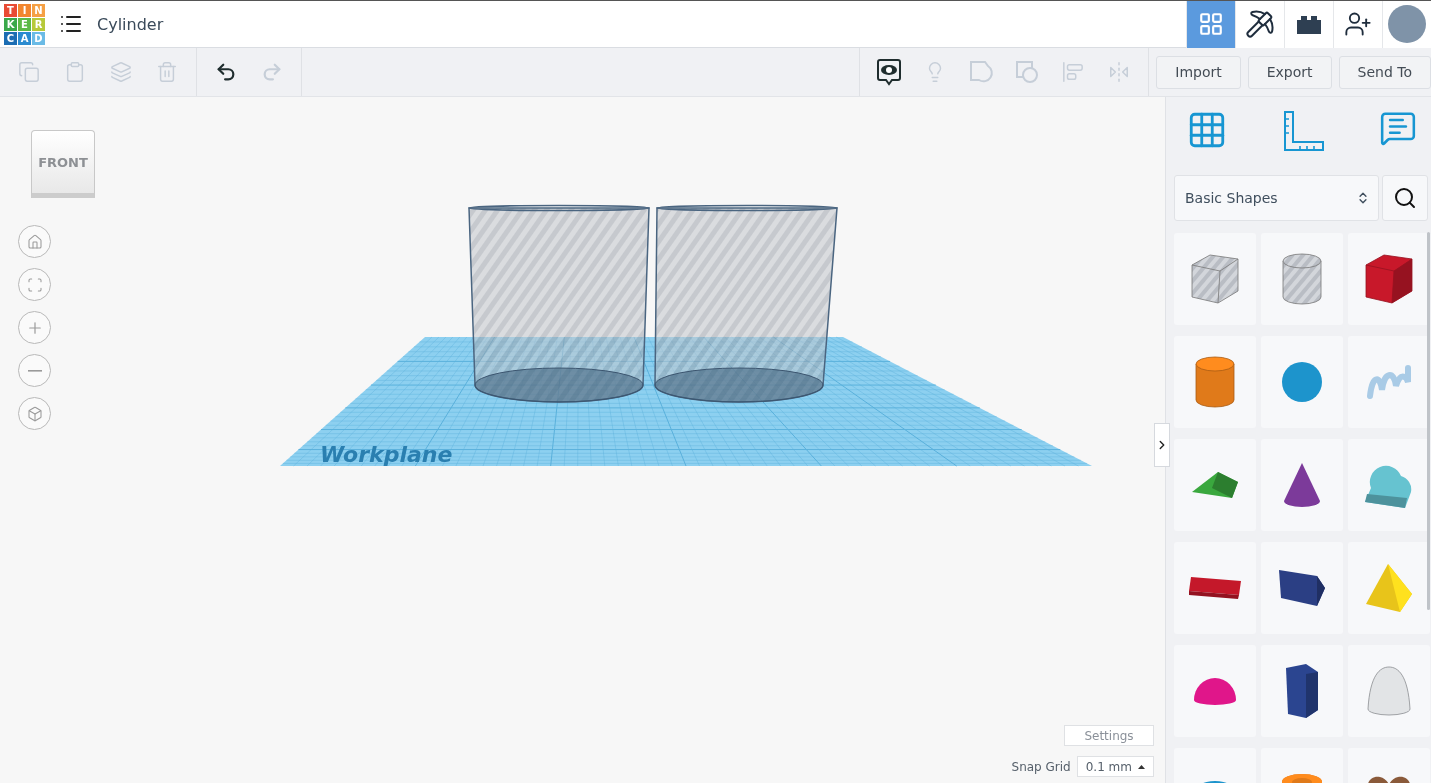  I want to click on mirror-icon, so click(1119, 72).